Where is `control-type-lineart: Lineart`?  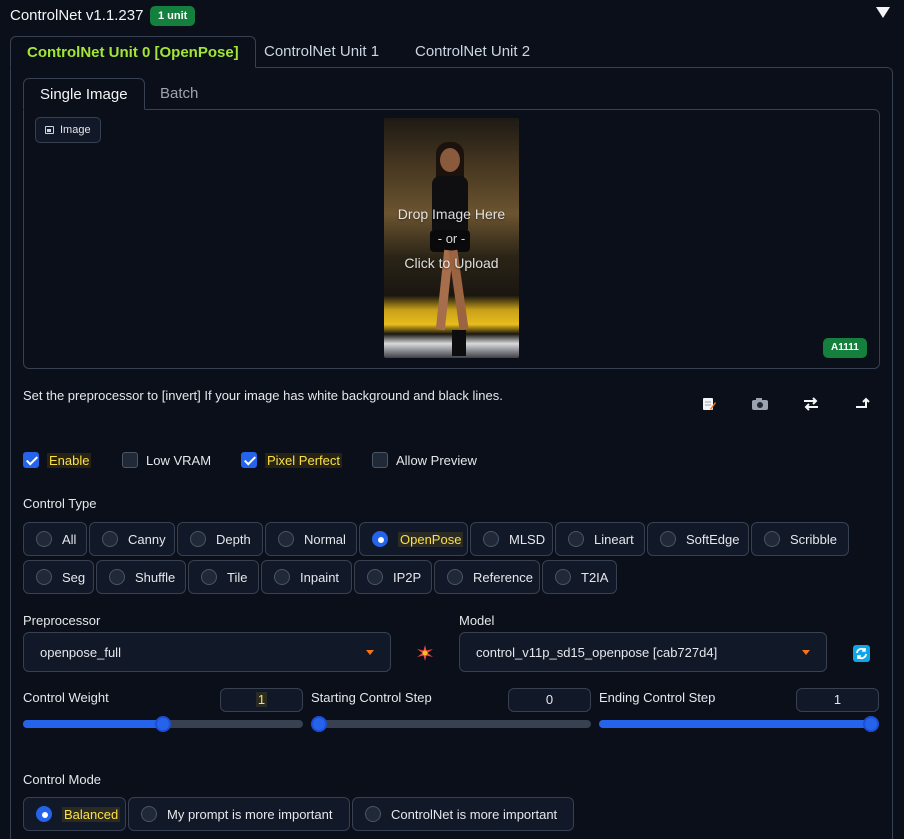 control-type-lineart: Lineart is located at coordinates (600, 539).